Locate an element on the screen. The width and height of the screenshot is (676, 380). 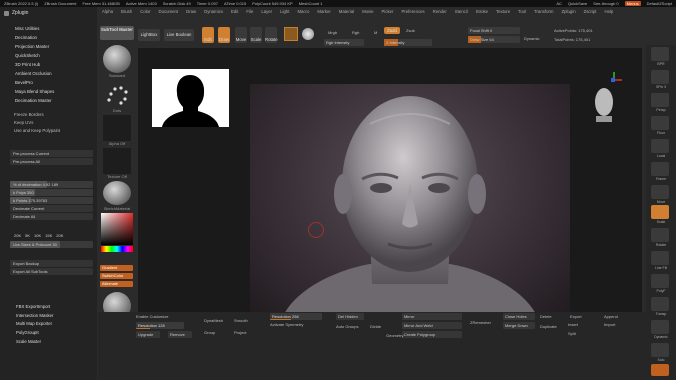
create-polygroup-button: Create Polygroup is located at coordinates (432, 334).